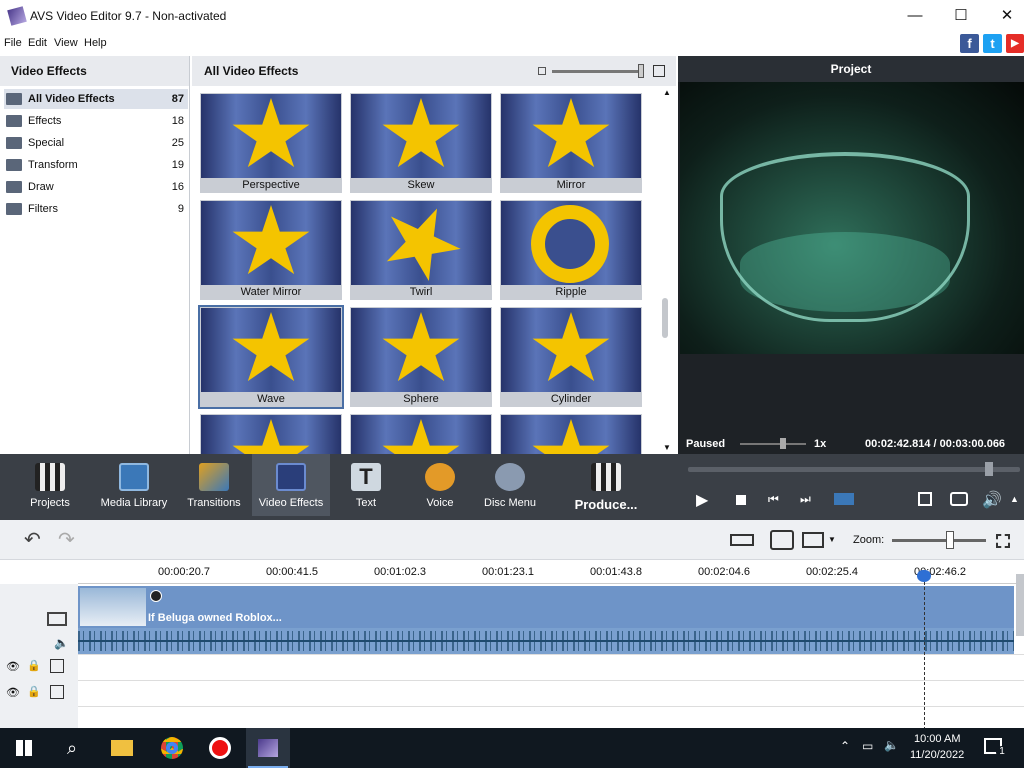 This screenshot has width=1024, height=768. Describe the element at coordinates (939, 540) in the screenshot. I see `zoom-slider` at that location.